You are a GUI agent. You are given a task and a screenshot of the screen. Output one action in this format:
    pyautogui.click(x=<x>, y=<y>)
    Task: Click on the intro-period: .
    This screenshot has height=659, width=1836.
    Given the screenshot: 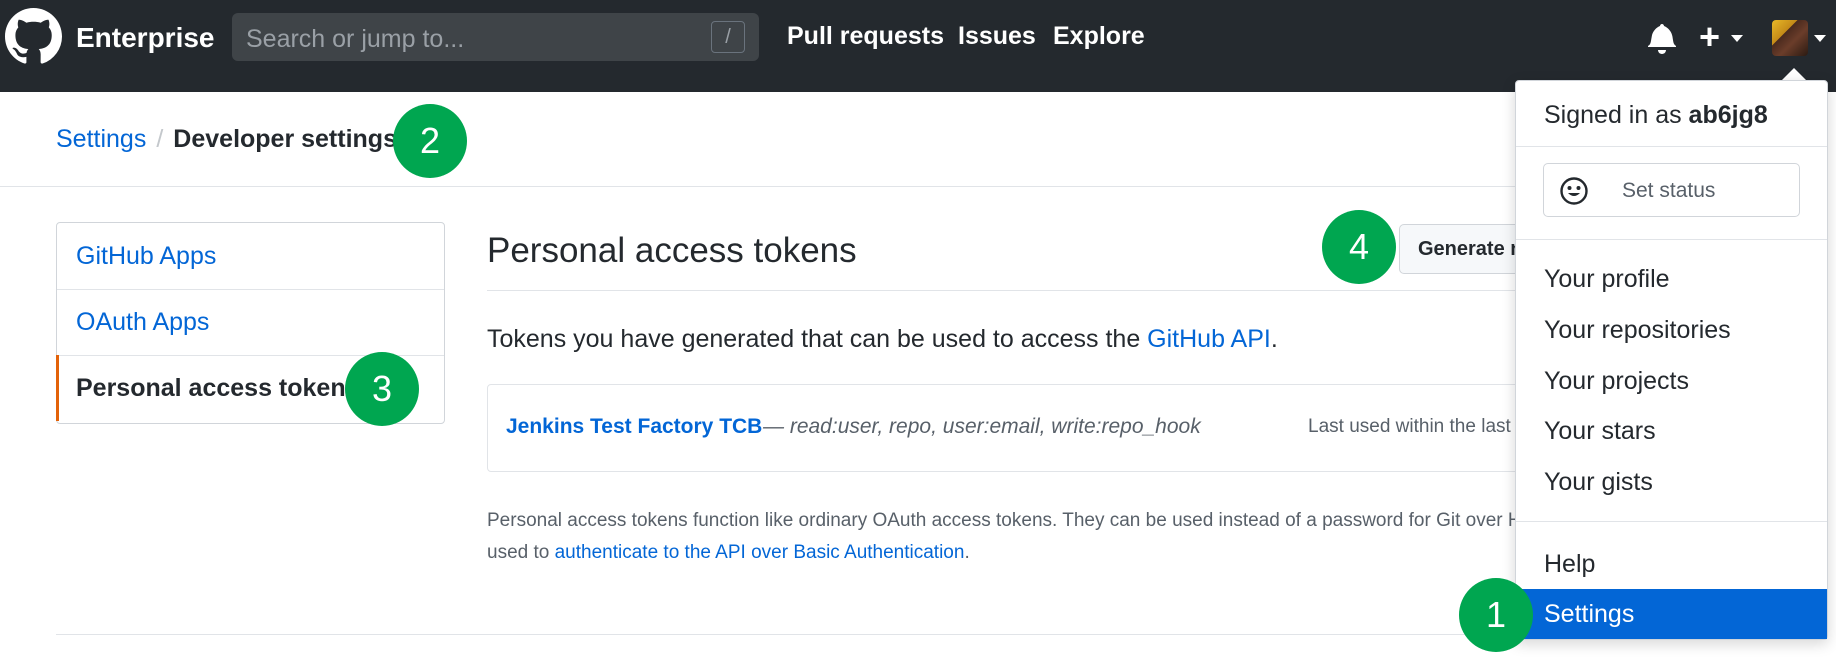 What is the action you would take?
    pyautogui.click(x=1274, y=339)
    